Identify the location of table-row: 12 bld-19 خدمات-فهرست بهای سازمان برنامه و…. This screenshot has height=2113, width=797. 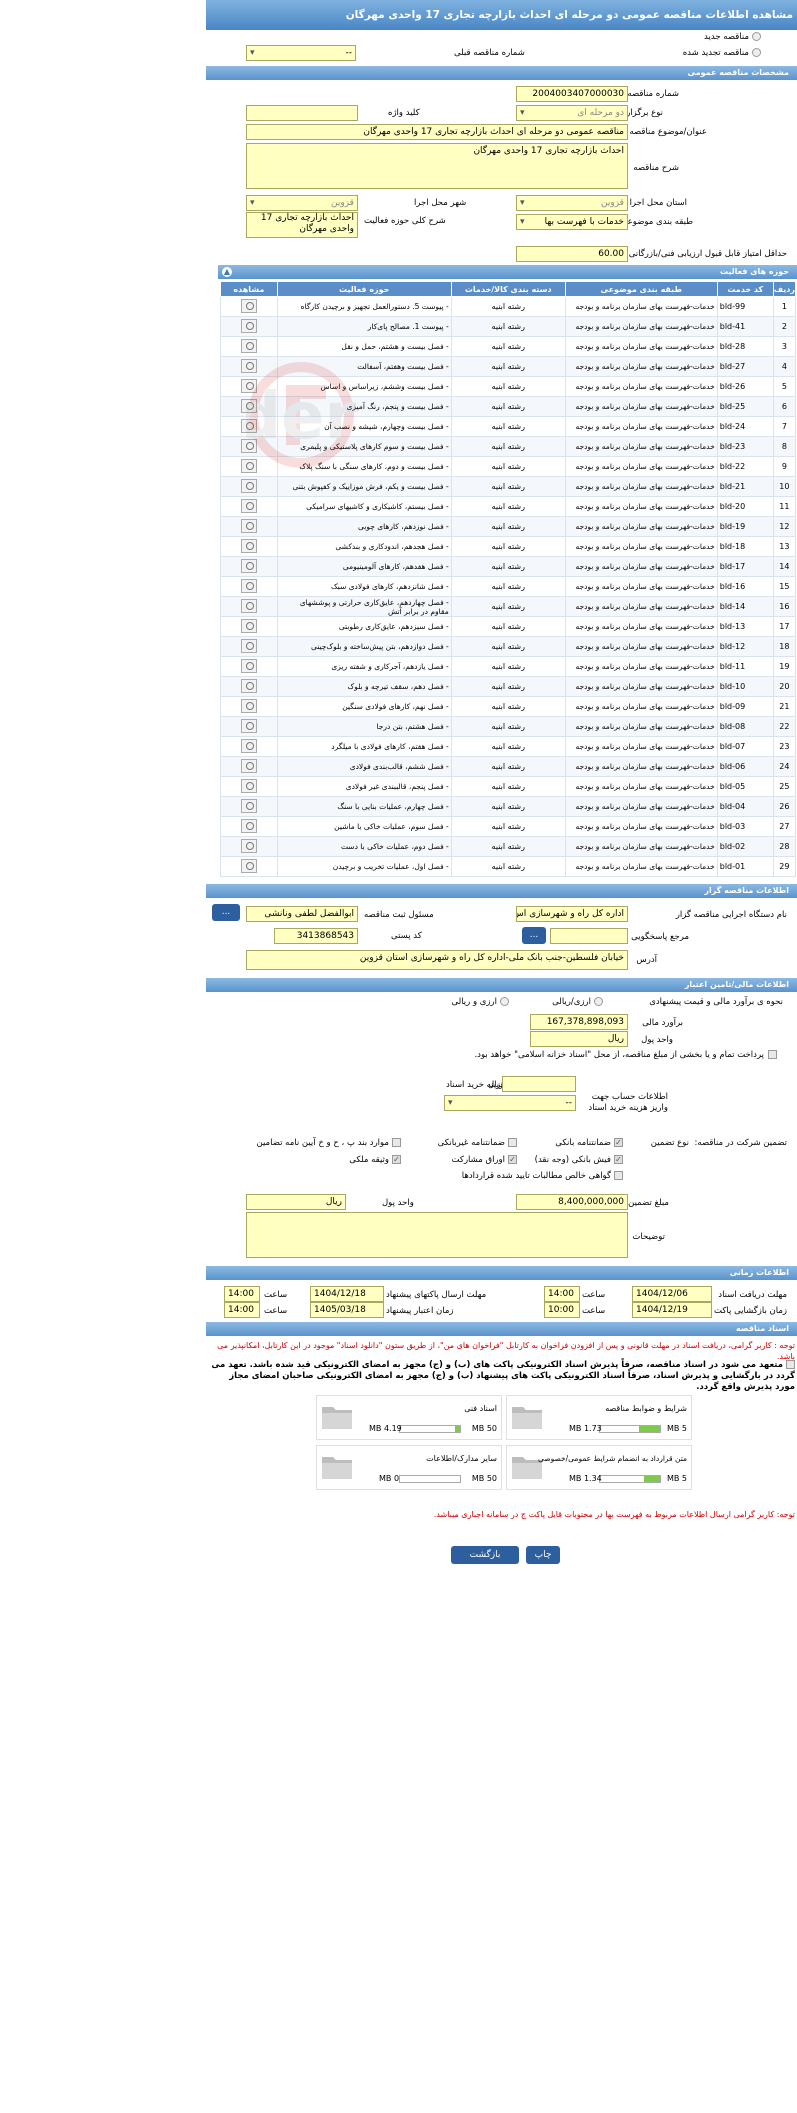
(508, 526).